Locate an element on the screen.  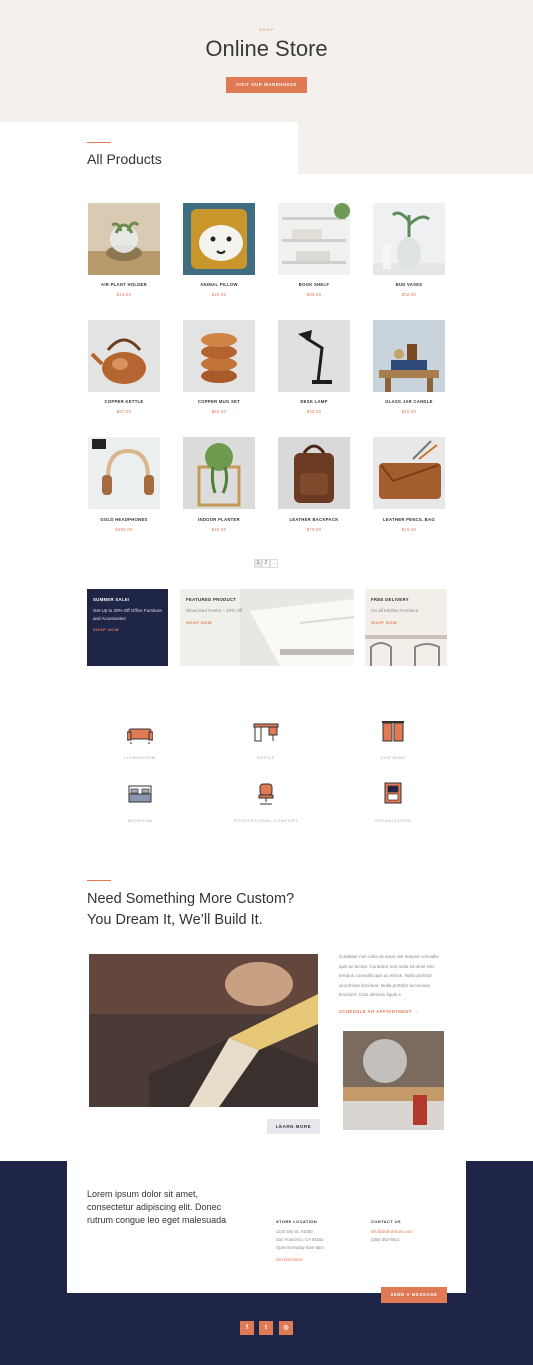
store-hours: Open Everyday 8am-5pm is located at coordinates (300, 1247).